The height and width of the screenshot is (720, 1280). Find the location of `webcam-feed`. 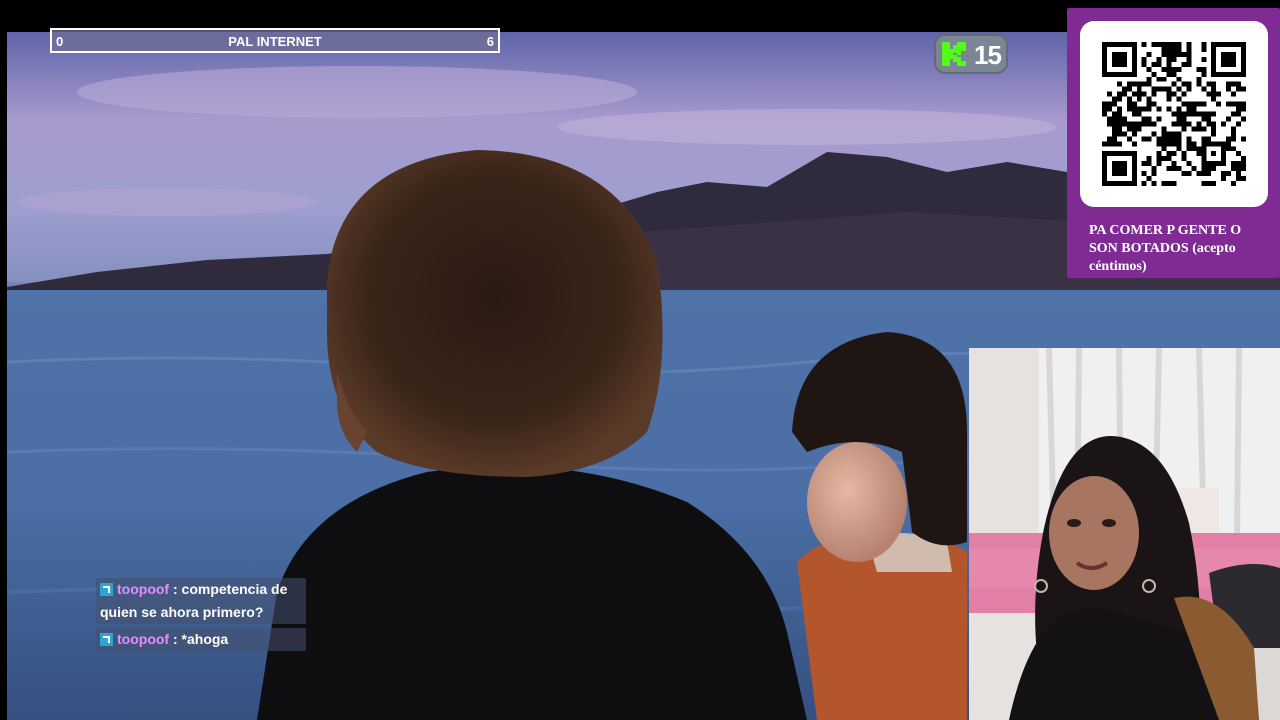

webcam-feed is located at coordinates (1124, 534).